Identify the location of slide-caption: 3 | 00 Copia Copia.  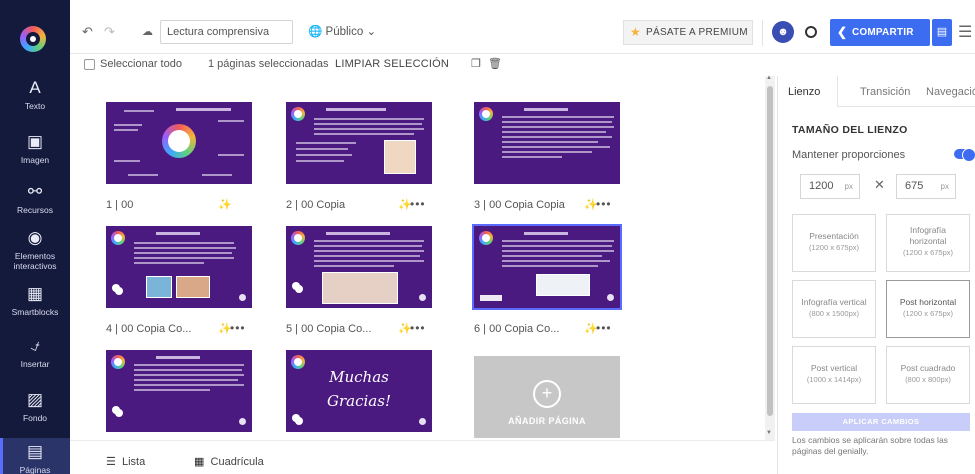
(519, 205).